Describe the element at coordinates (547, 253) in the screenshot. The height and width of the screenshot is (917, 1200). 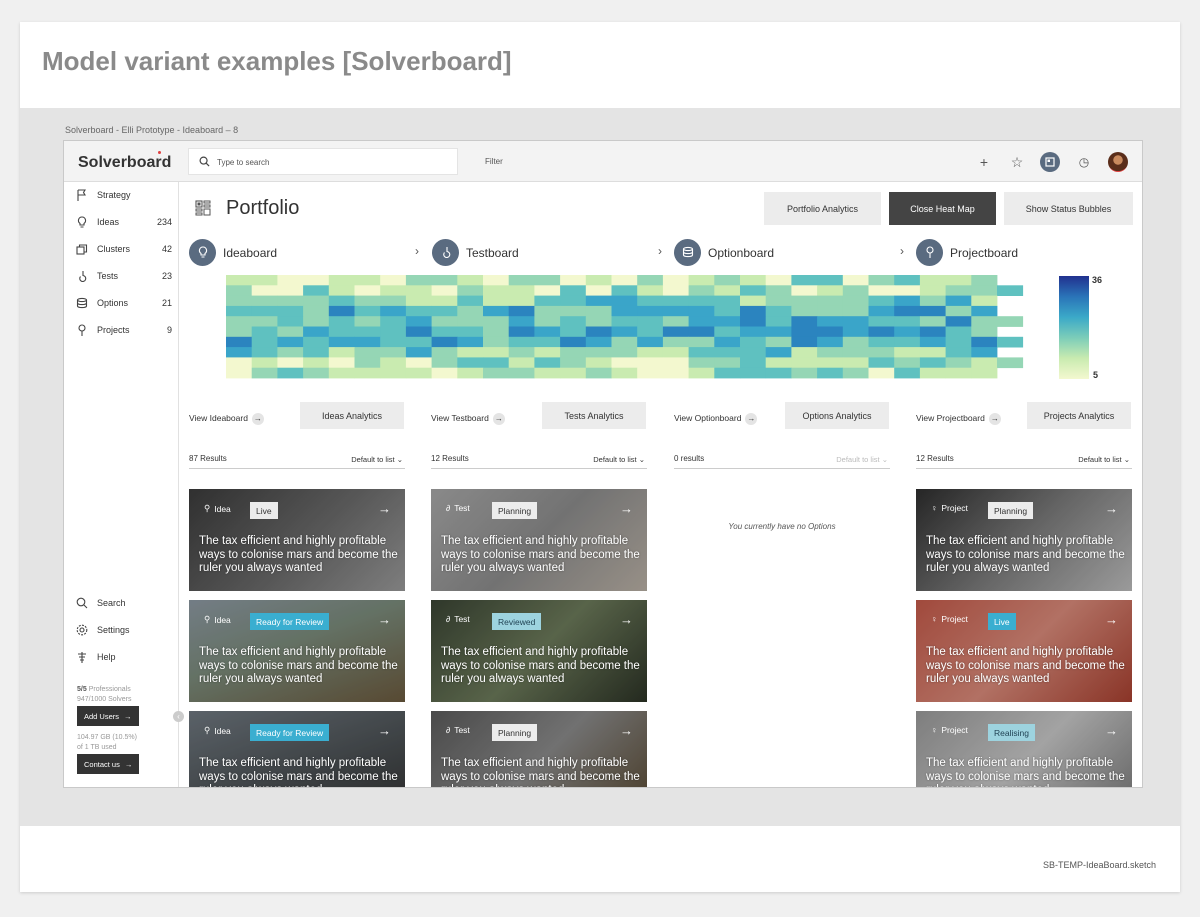
I see `stage-testboard: Testboard ›` at that location.